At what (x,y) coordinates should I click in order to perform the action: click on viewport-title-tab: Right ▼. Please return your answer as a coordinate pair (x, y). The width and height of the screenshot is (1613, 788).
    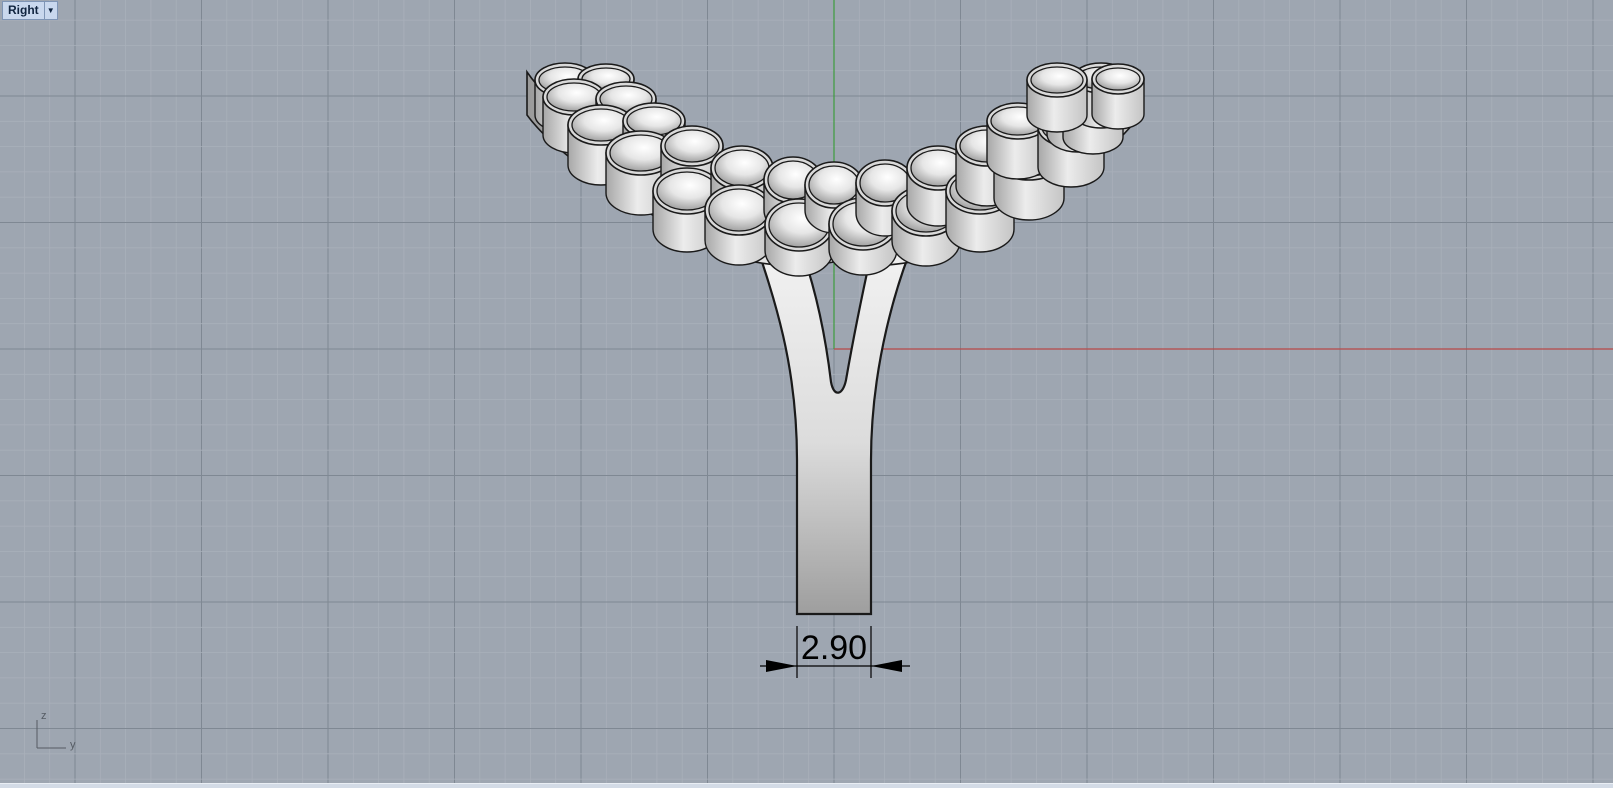
    Looking at the image, I should click on (30, 10).